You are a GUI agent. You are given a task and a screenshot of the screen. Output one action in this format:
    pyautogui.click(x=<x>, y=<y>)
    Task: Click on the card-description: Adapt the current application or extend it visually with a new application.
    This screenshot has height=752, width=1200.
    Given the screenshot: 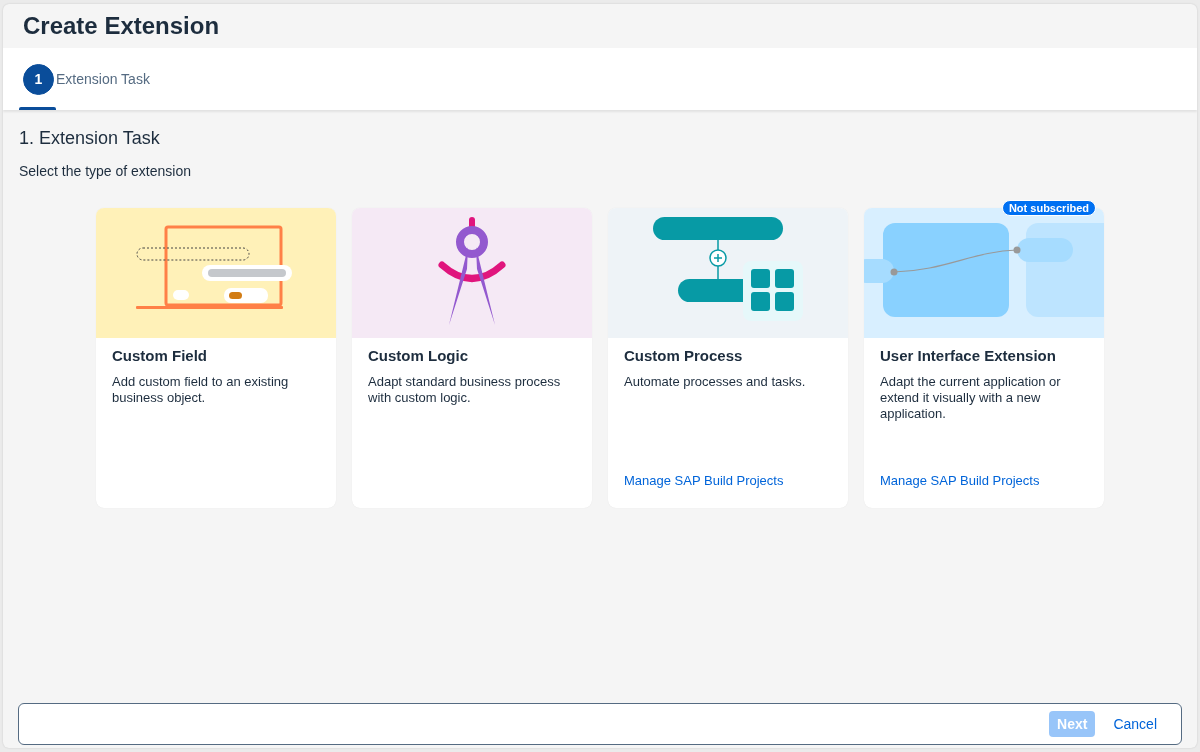 What is the action you would take?
    pyautogui.click(x=971, y=398)
    